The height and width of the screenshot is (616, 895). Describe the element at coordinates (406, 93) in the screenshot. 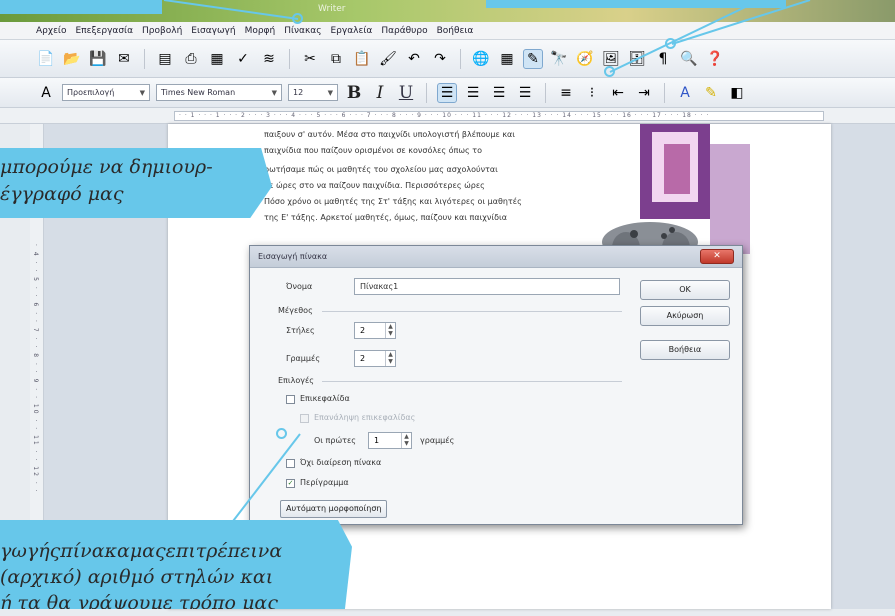

I see `underline-button: U` at that location.